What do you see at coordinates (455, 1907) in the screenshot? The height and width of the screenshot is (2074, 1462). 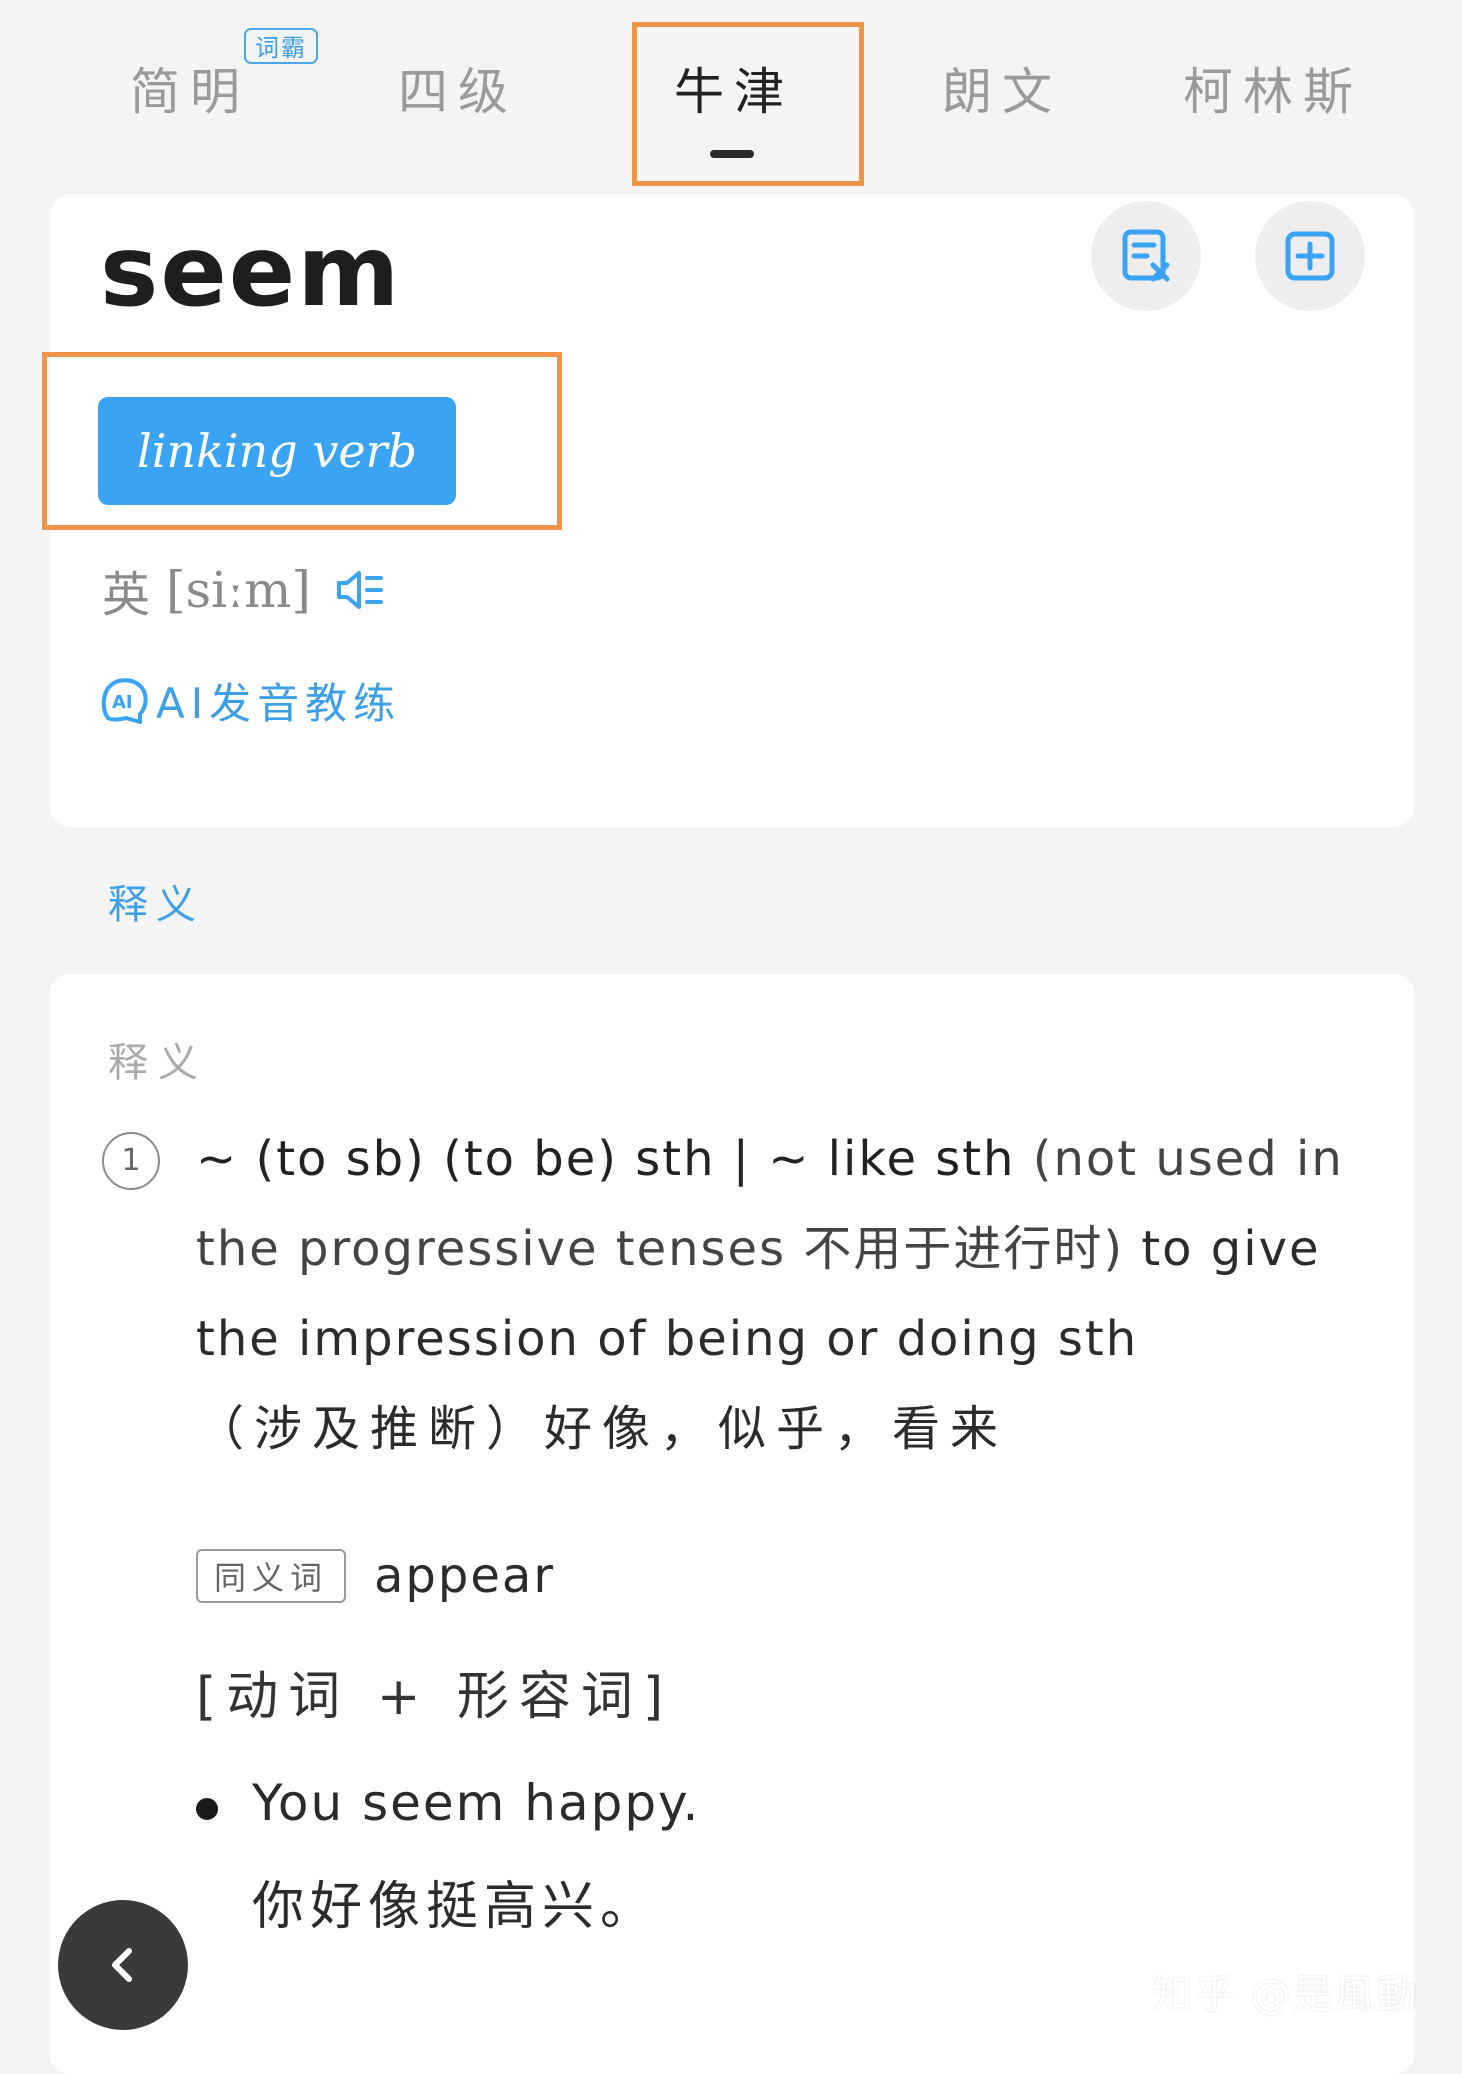 I see `example-cn: 你好像挺高兴。` at bounding box center [455, 1907].